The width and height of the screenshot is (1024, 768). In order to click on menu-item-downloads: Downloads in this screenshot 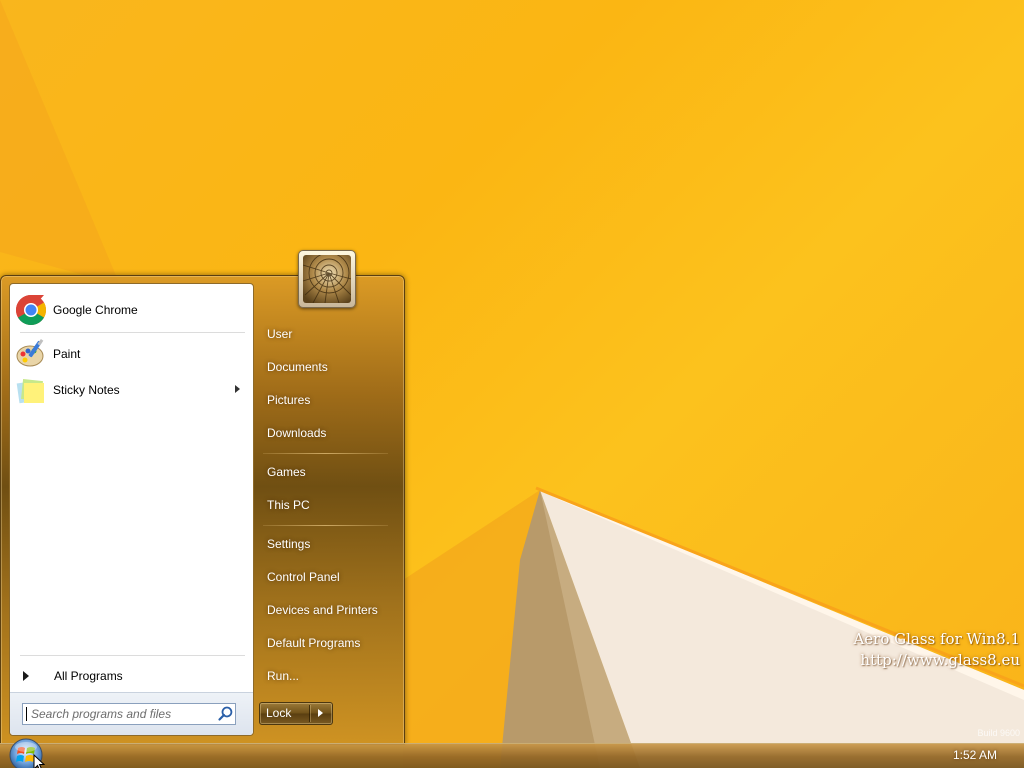, I will do `click(325, 433)`.